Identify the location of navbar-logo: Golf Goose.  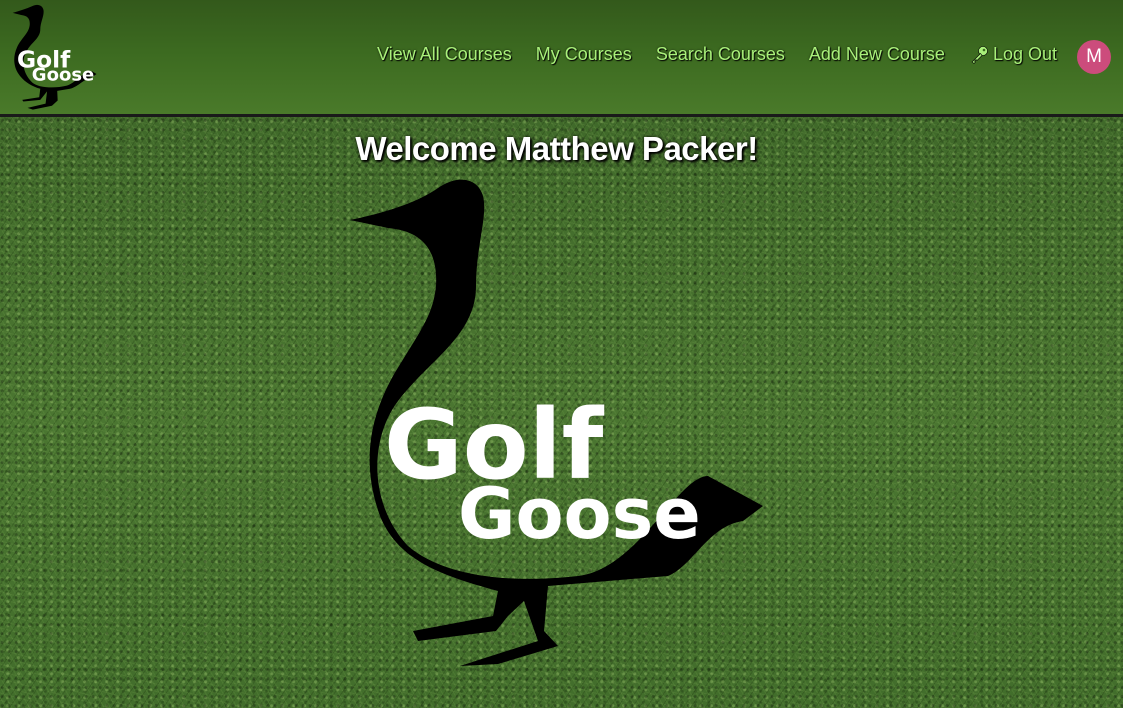
(53, 57).